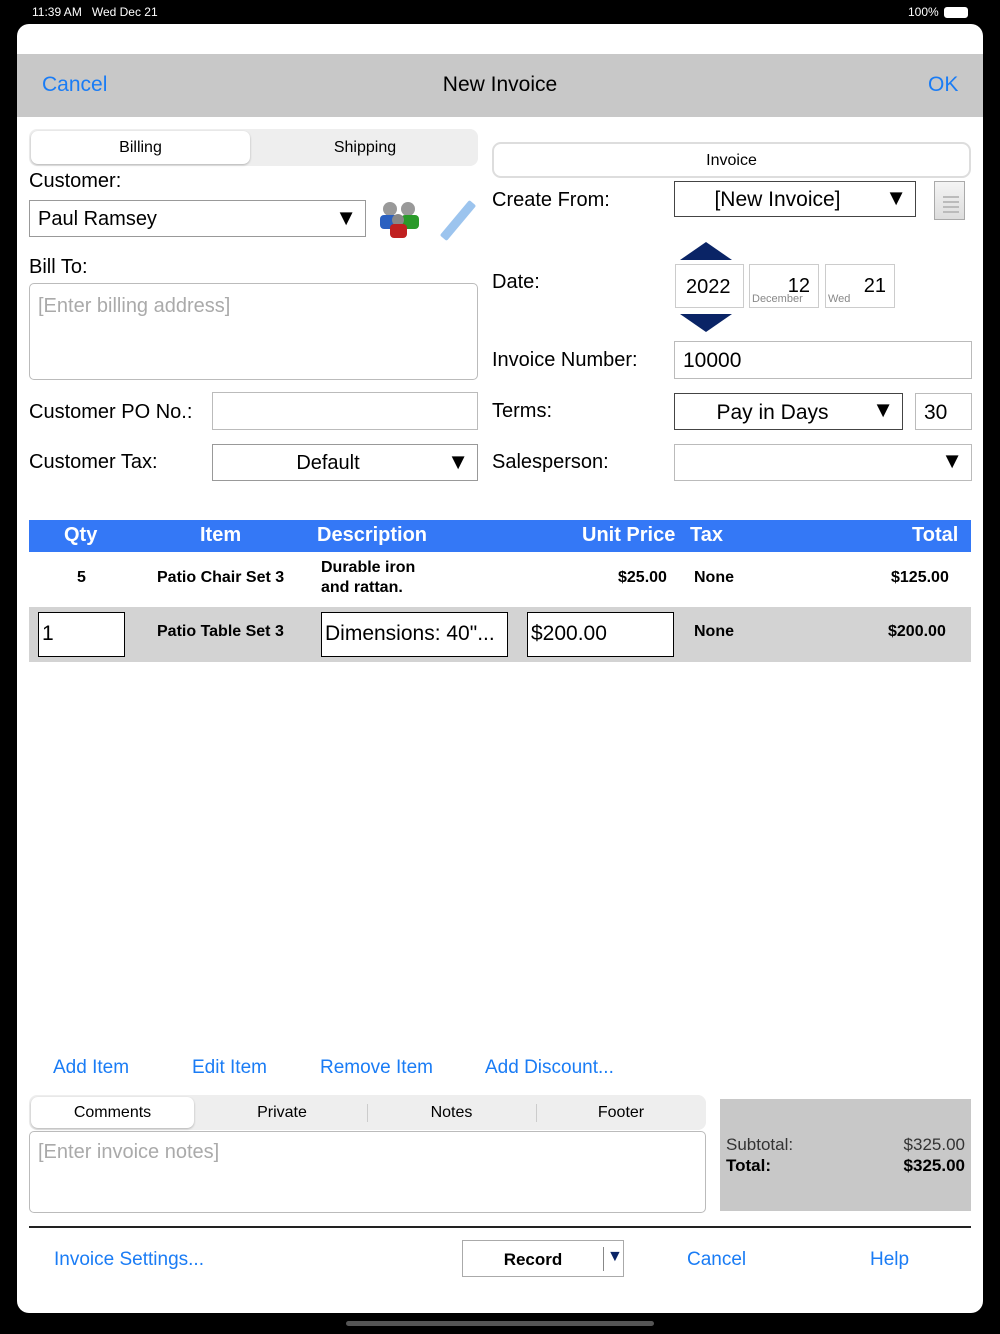 The height and width of the screenshot is (1334, 1000). What do you see at coordinates (365, 148) in the screenshot?
I see `tab-shipping: Shipping` at bounding box center [365, 148].